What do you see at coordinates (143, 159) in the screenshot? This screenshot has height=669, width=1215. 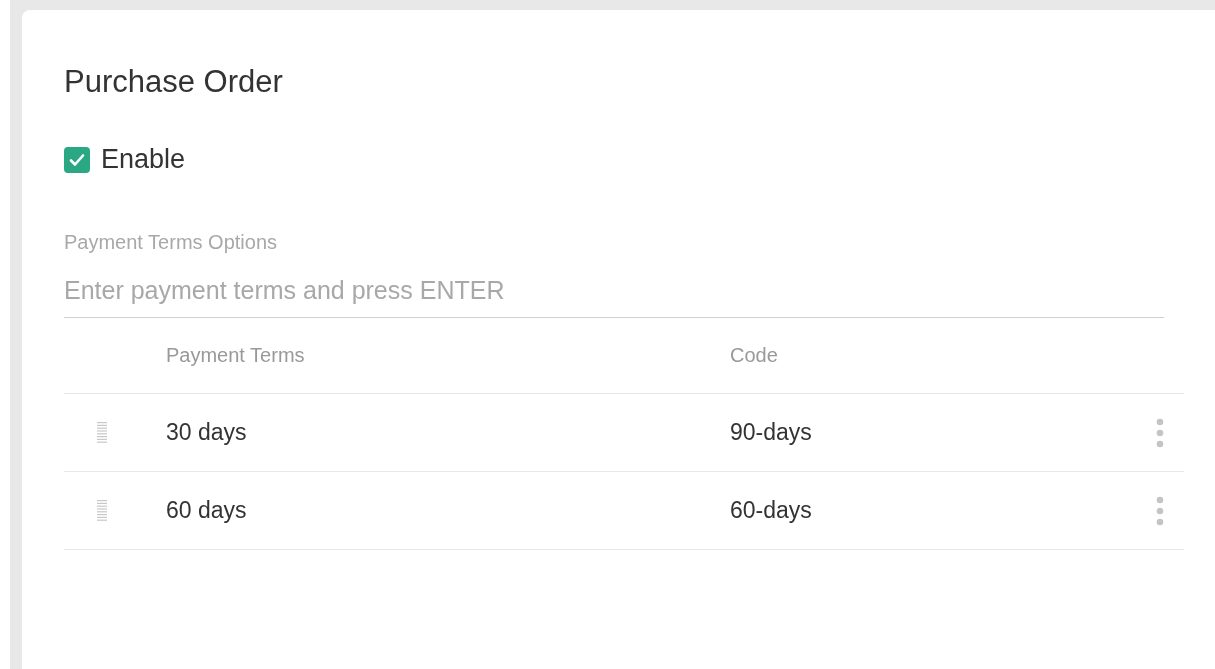 I see `enable-label: Enable` at bounding box center [143, 159].